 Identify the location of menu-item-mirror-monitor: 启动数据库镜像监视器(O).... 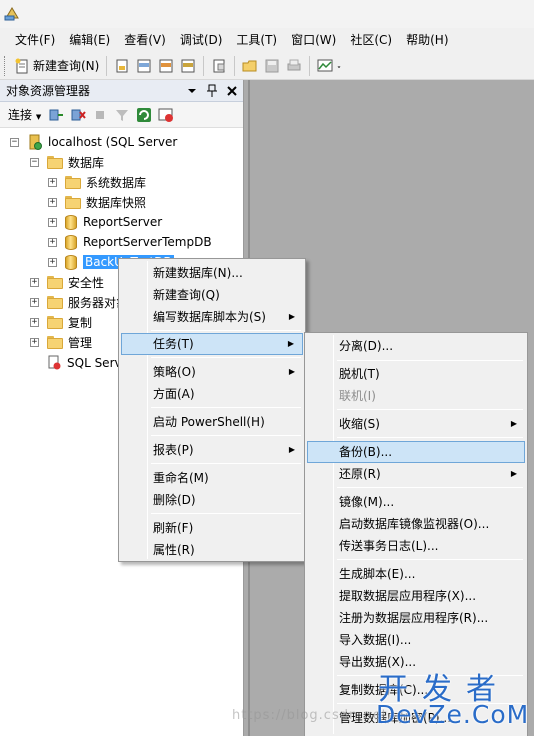
(416, 524).